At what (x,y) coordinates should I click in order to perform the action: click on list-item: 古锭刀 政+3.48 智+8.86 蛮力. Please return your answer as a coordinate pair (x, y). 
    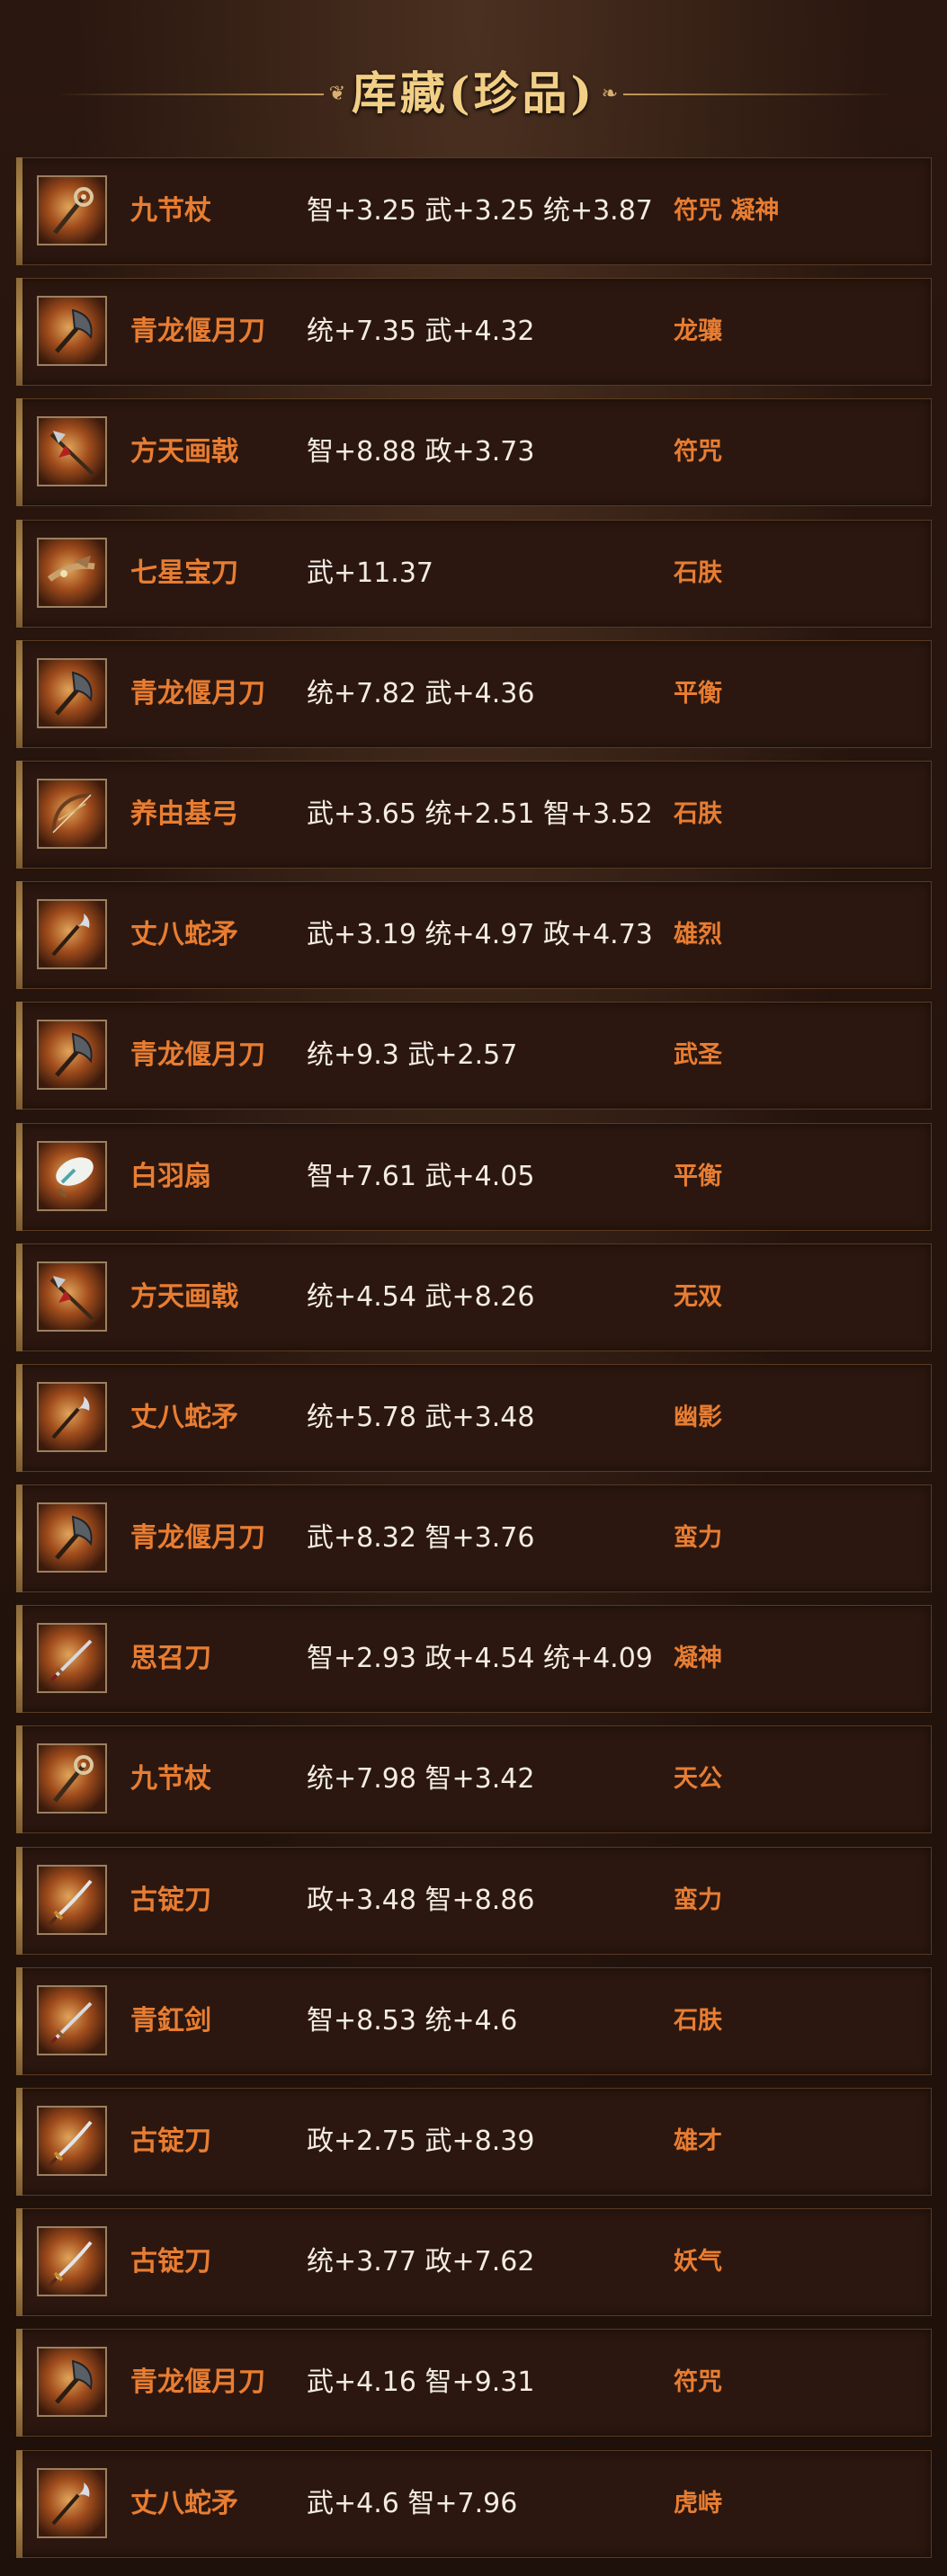
    Looking at the image, I should click on (474, 1901).